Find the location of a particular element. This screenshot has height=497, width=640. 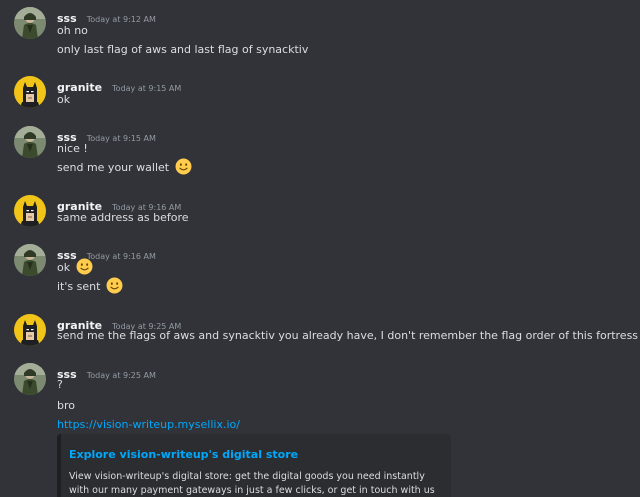

message-header: granite Today at 9:25 AM is located at coordinates (119, 323).